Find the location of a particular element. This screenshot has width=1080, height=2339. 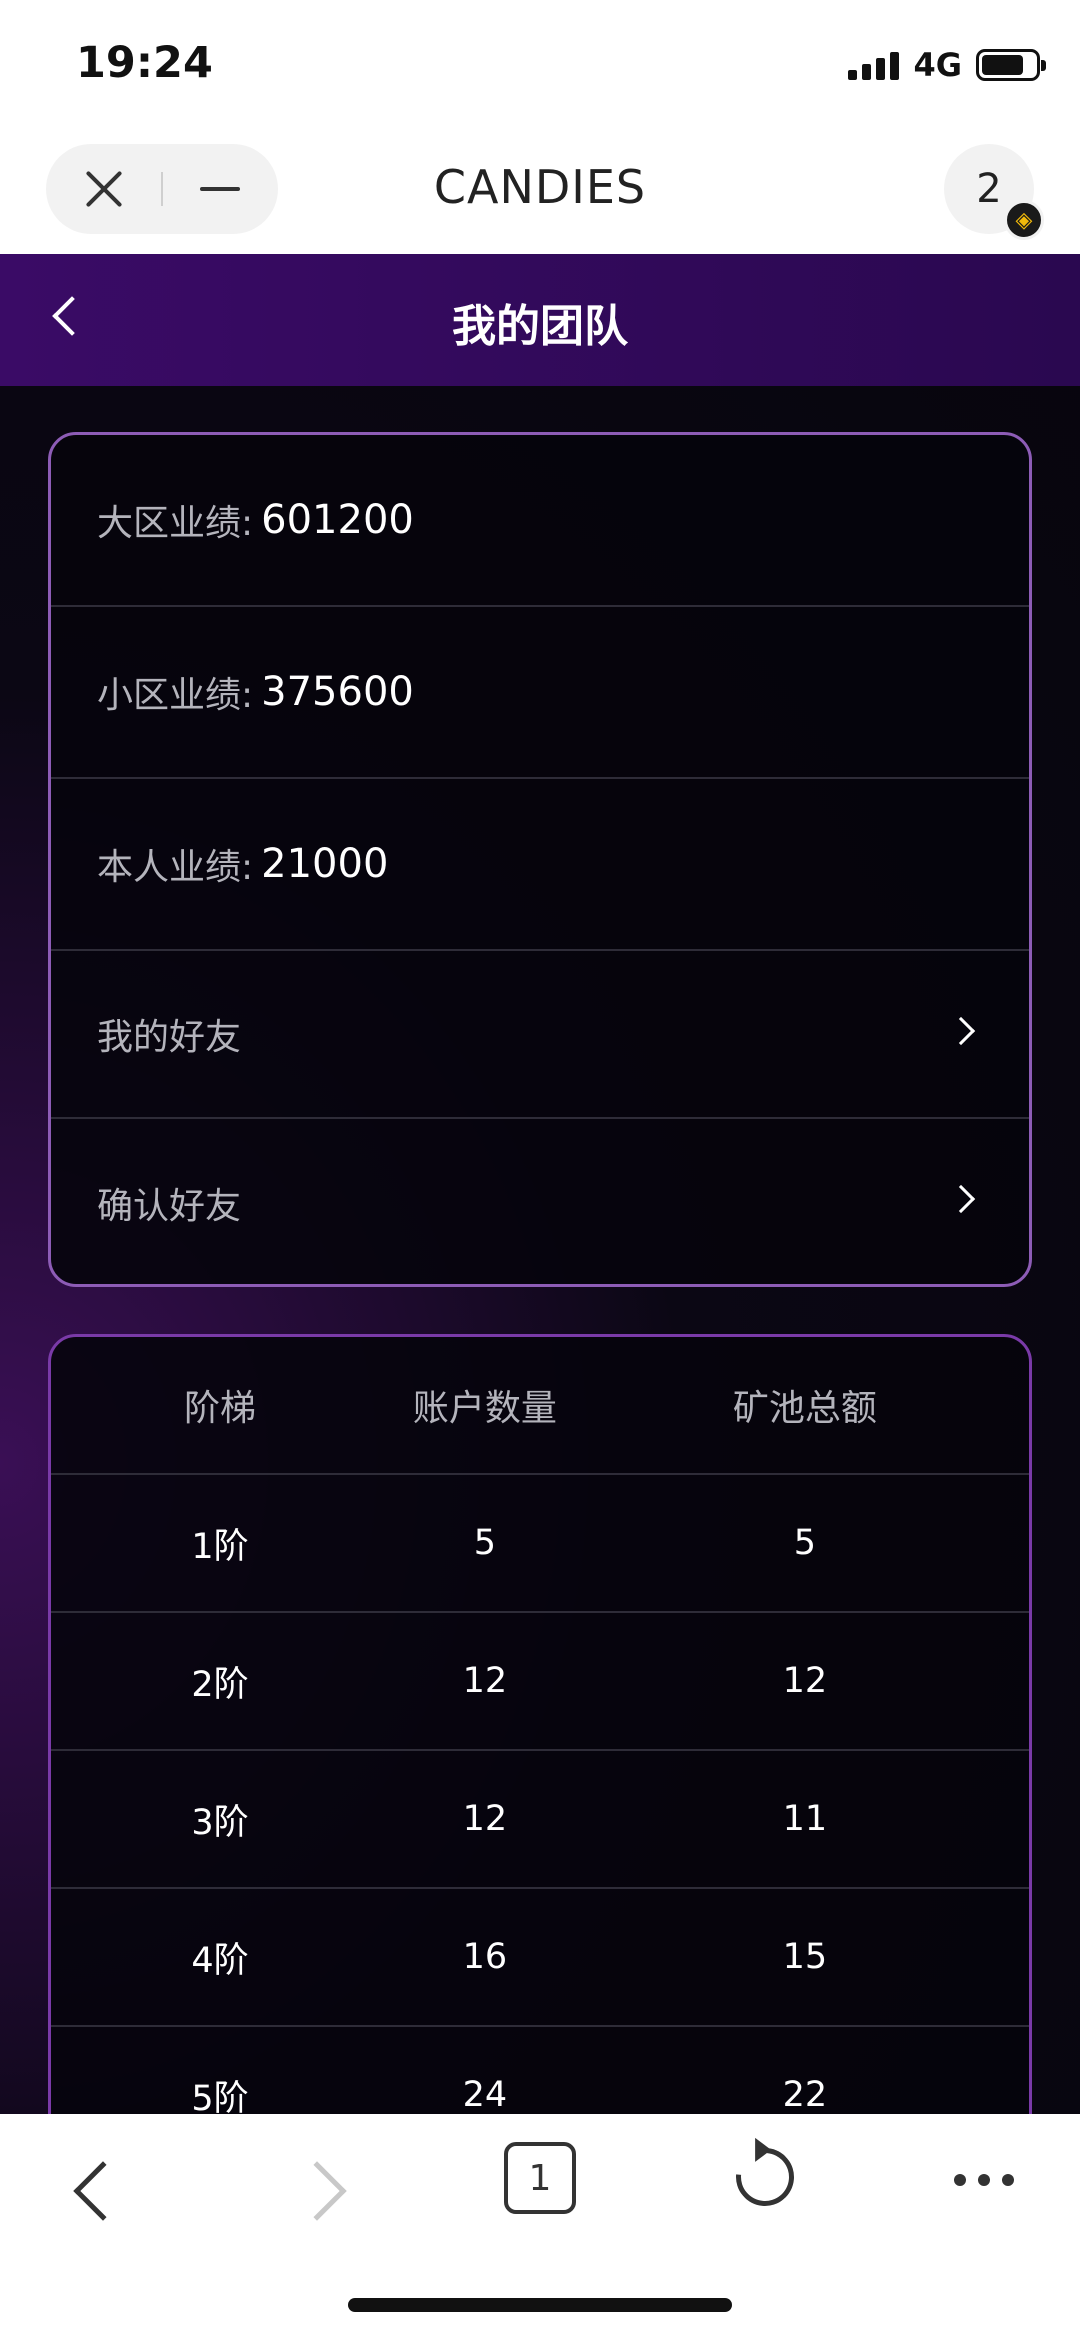

tabs-count: 1 is located at coordinates (540, 2178).